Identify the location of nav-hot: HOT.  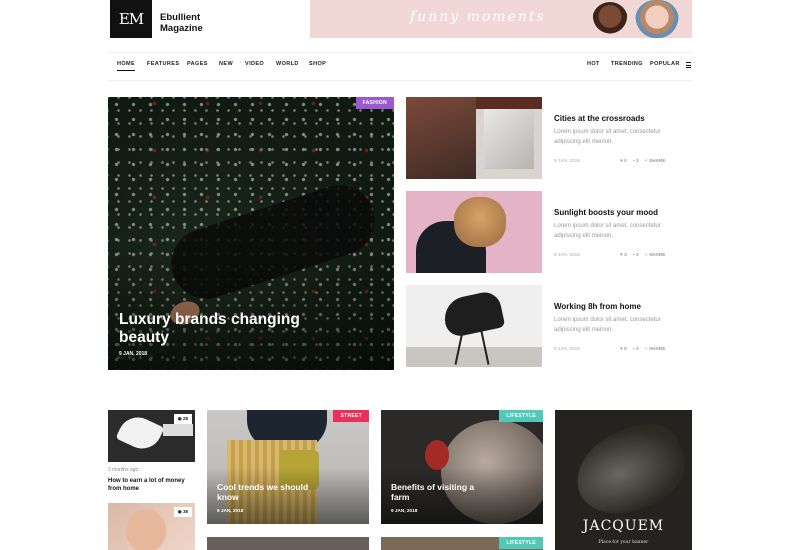
(593, 64).